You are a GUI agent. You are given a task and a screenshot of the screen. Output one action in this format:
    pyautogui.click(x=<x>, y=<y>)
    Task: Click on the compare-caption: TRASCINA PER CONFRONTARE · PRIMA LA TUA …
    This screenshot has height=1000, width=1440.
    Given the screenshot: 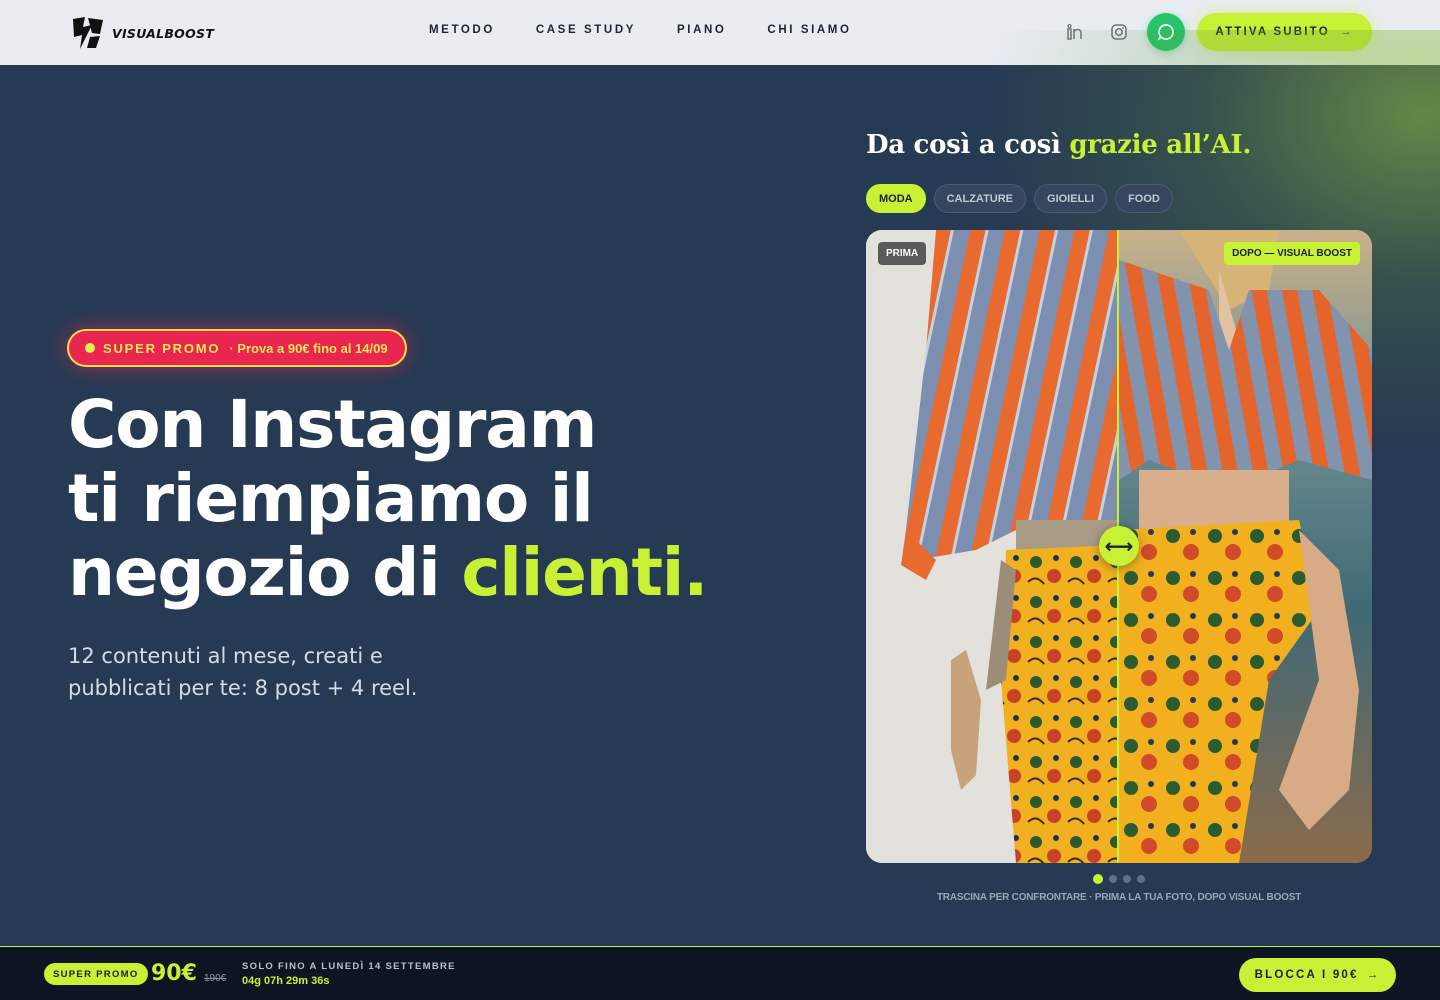 What is the action you would take?
    pyautogui.click(x=1119, y=897)
    